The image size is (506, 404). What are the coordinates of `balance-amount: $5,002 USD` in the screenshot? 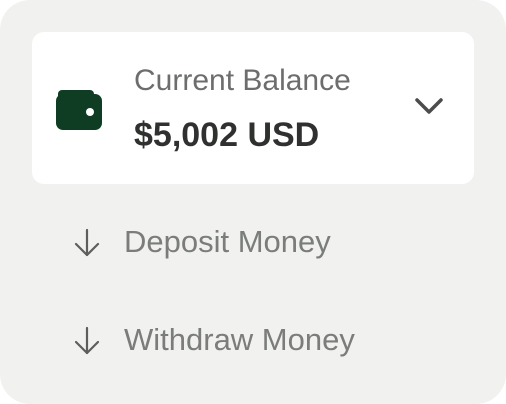 It's located at (227, 135).